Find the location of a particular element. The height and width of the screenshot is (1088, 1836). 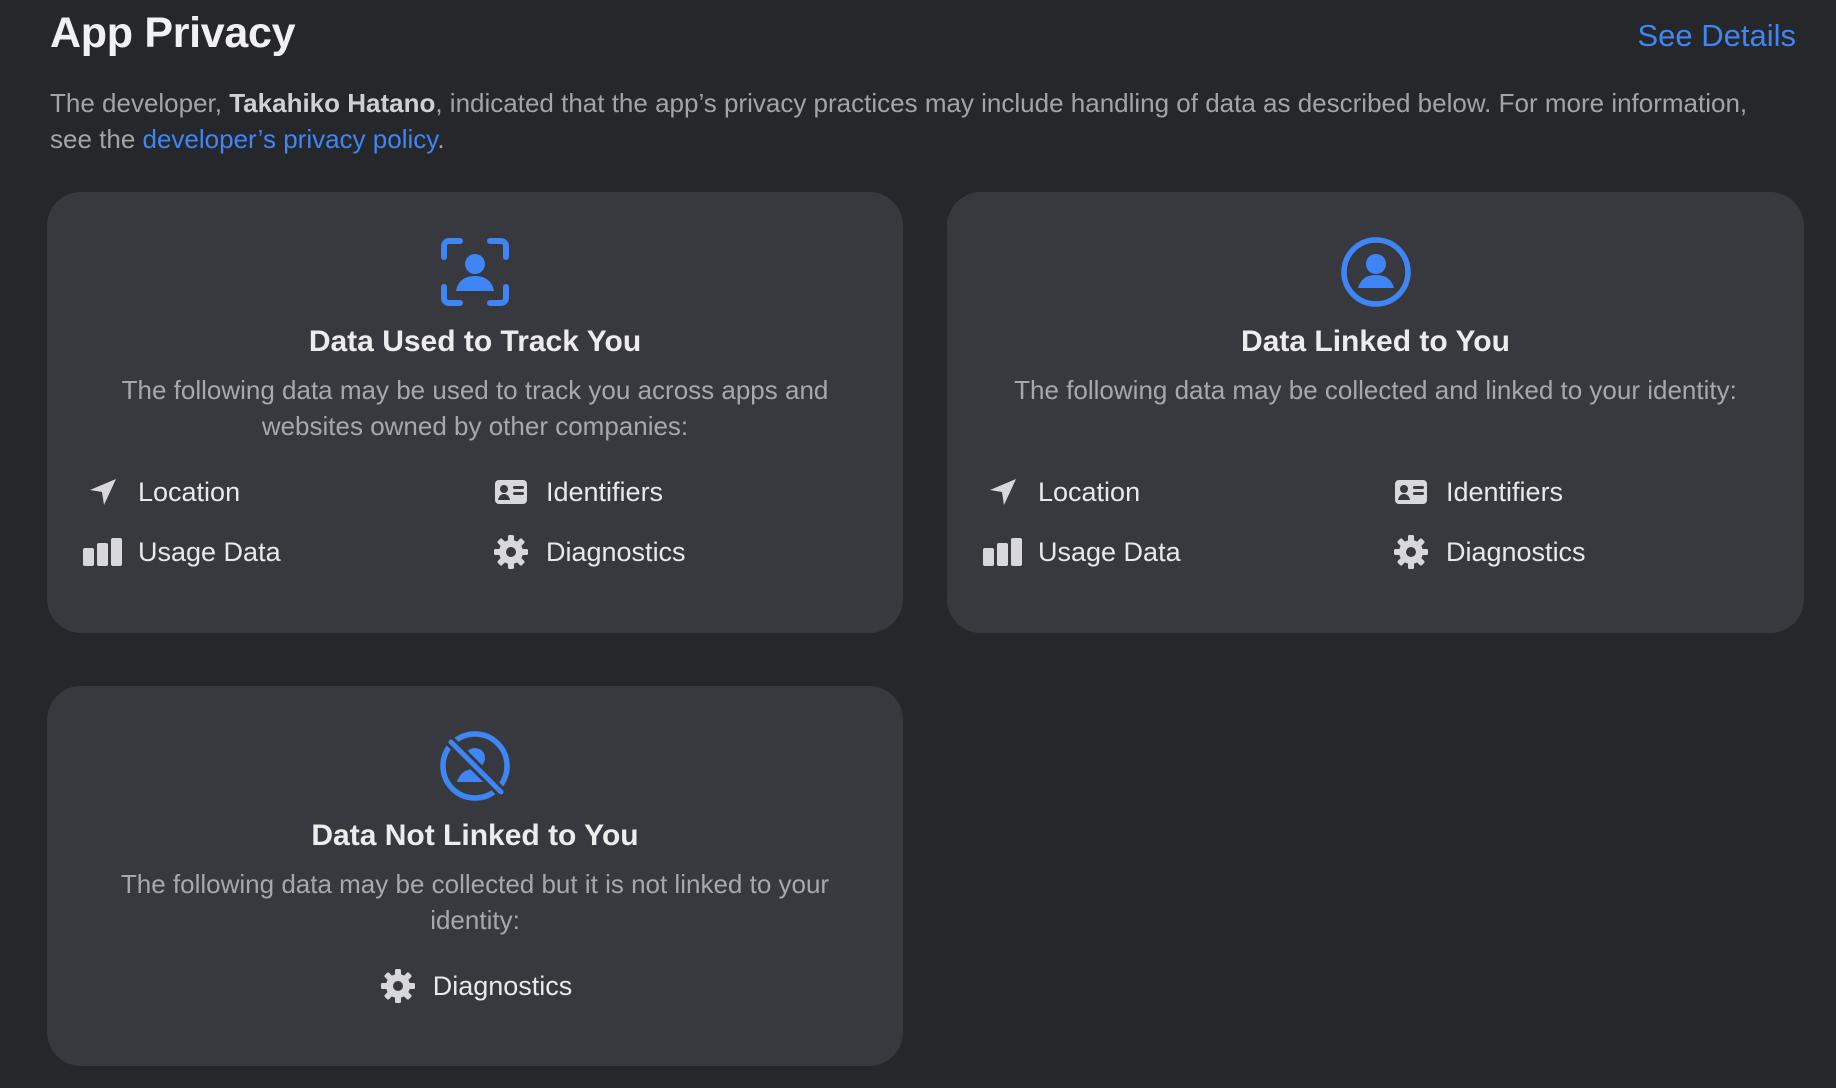

privacy-policy-link: developer’s privacy policy is located at coordinates (290, 139).